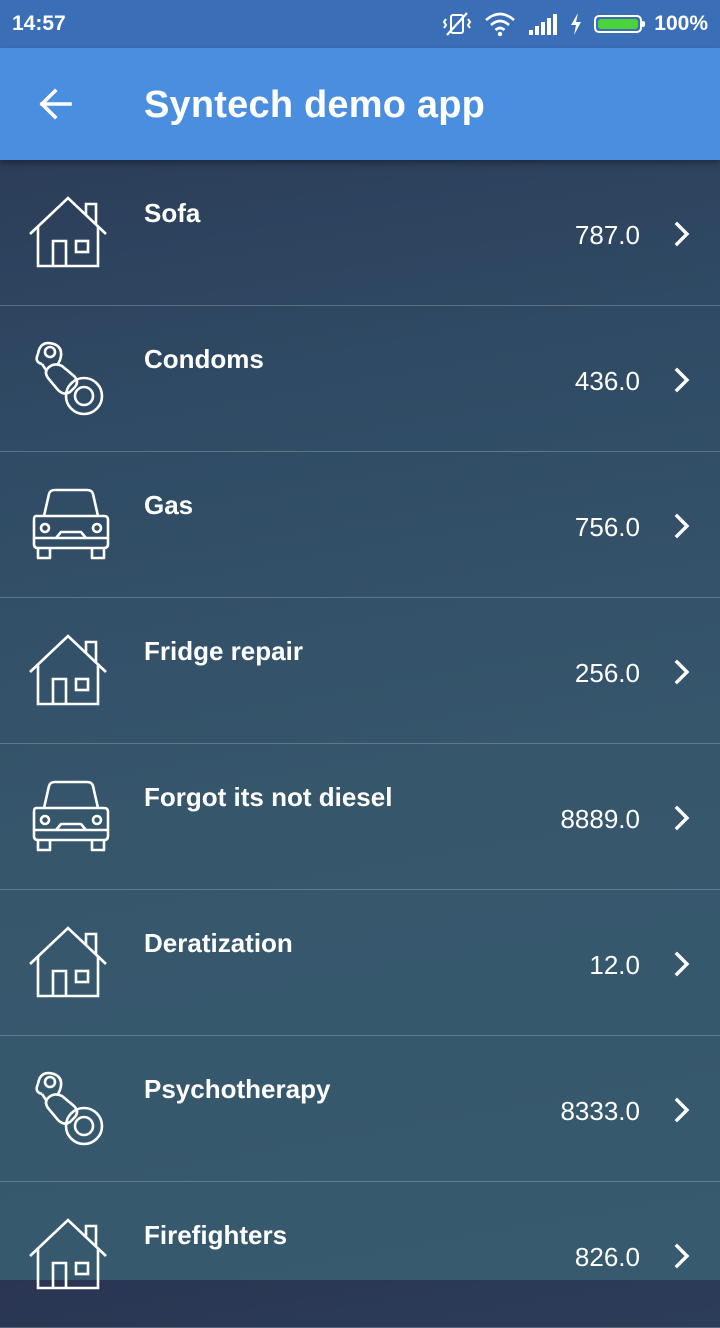 Image resolution: width=720 pixels, height=1328 pixels. I want to click on arrow-back-icon, so click(55, 104).